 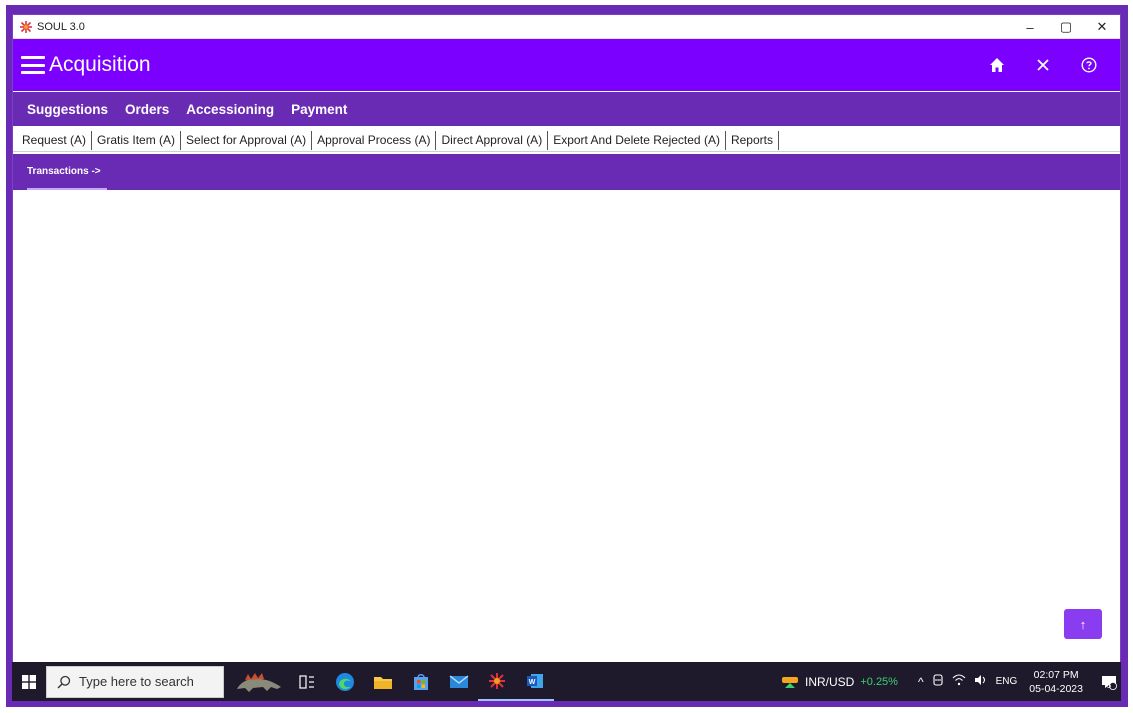 What do you see at coordinates (1056, 674) in the screenshot?
I see `clock-time: 02:07 PM` at bounding box center [1056, 674].